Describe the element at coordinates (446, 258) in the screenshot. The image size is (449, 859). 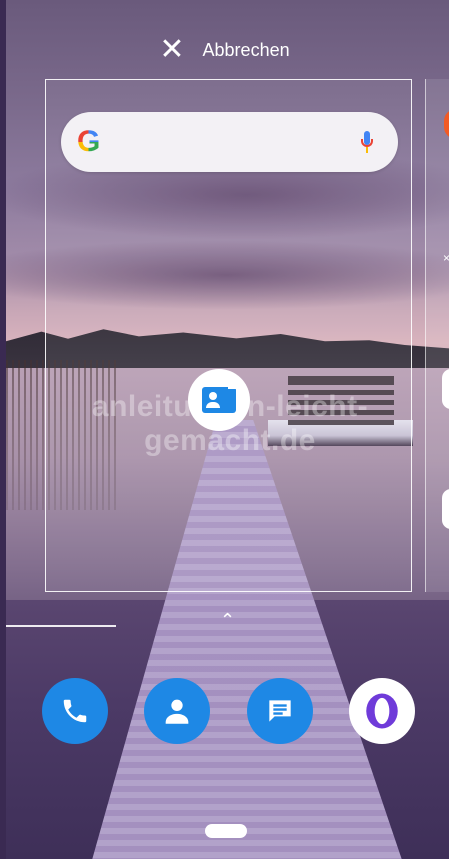
I see `close-small-icon: ×` at that location.